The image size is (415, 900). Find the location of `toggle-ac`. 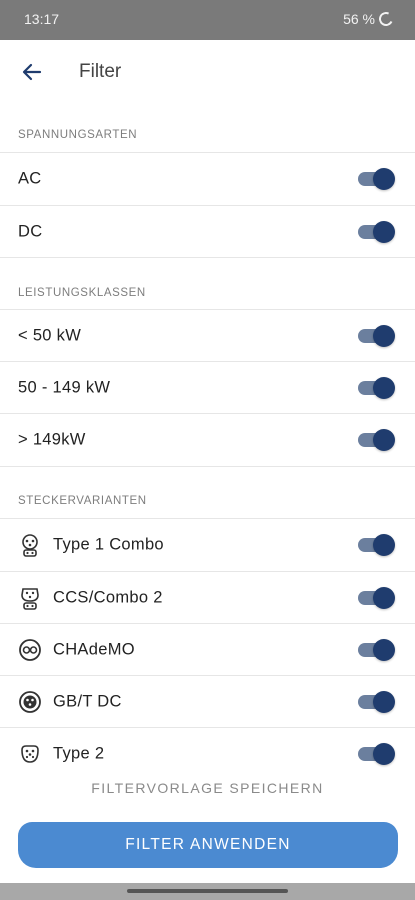

toggle-ac is located at coordinates (376, 179).